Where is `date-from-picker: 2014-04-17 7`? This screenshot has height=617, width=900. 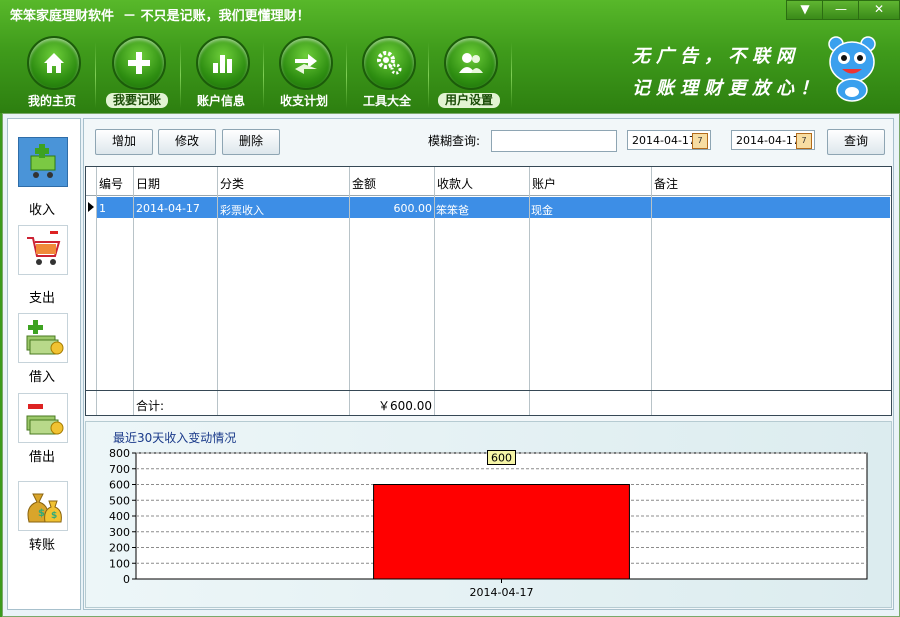
date-from-picker: 2014-04-17 7 is located at coordinates (669, 140).